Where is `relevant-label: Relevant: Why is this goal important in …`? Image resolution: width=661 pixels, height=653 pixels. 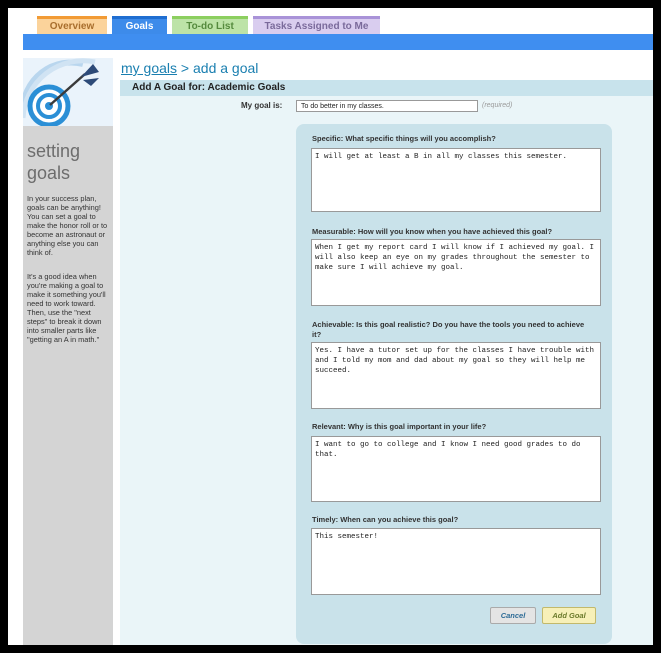
relevant-label: Relevant: Why is this goal important in … is located at coordinates (399, 426).